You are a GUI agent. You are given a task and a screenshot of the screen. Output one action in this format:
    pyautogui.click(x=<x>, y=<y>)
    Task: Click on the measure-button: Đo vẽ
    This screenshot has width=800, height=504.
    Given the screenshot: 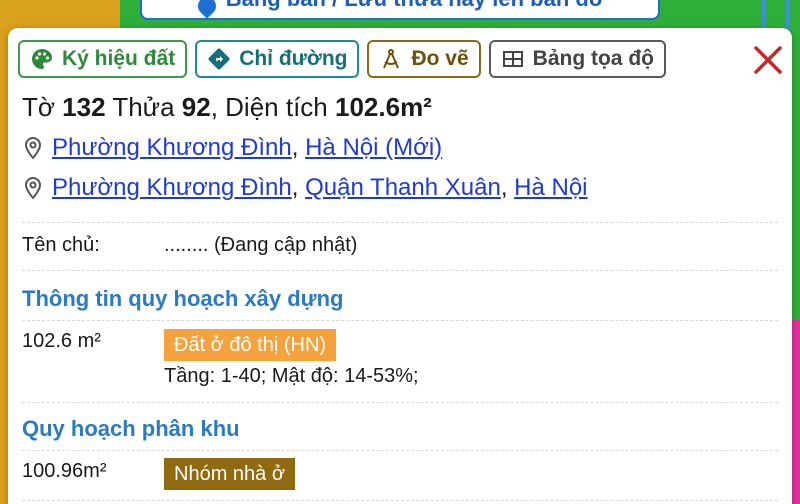 What is the action you would take?
    pyautogui.click(x=424, y=59)
    